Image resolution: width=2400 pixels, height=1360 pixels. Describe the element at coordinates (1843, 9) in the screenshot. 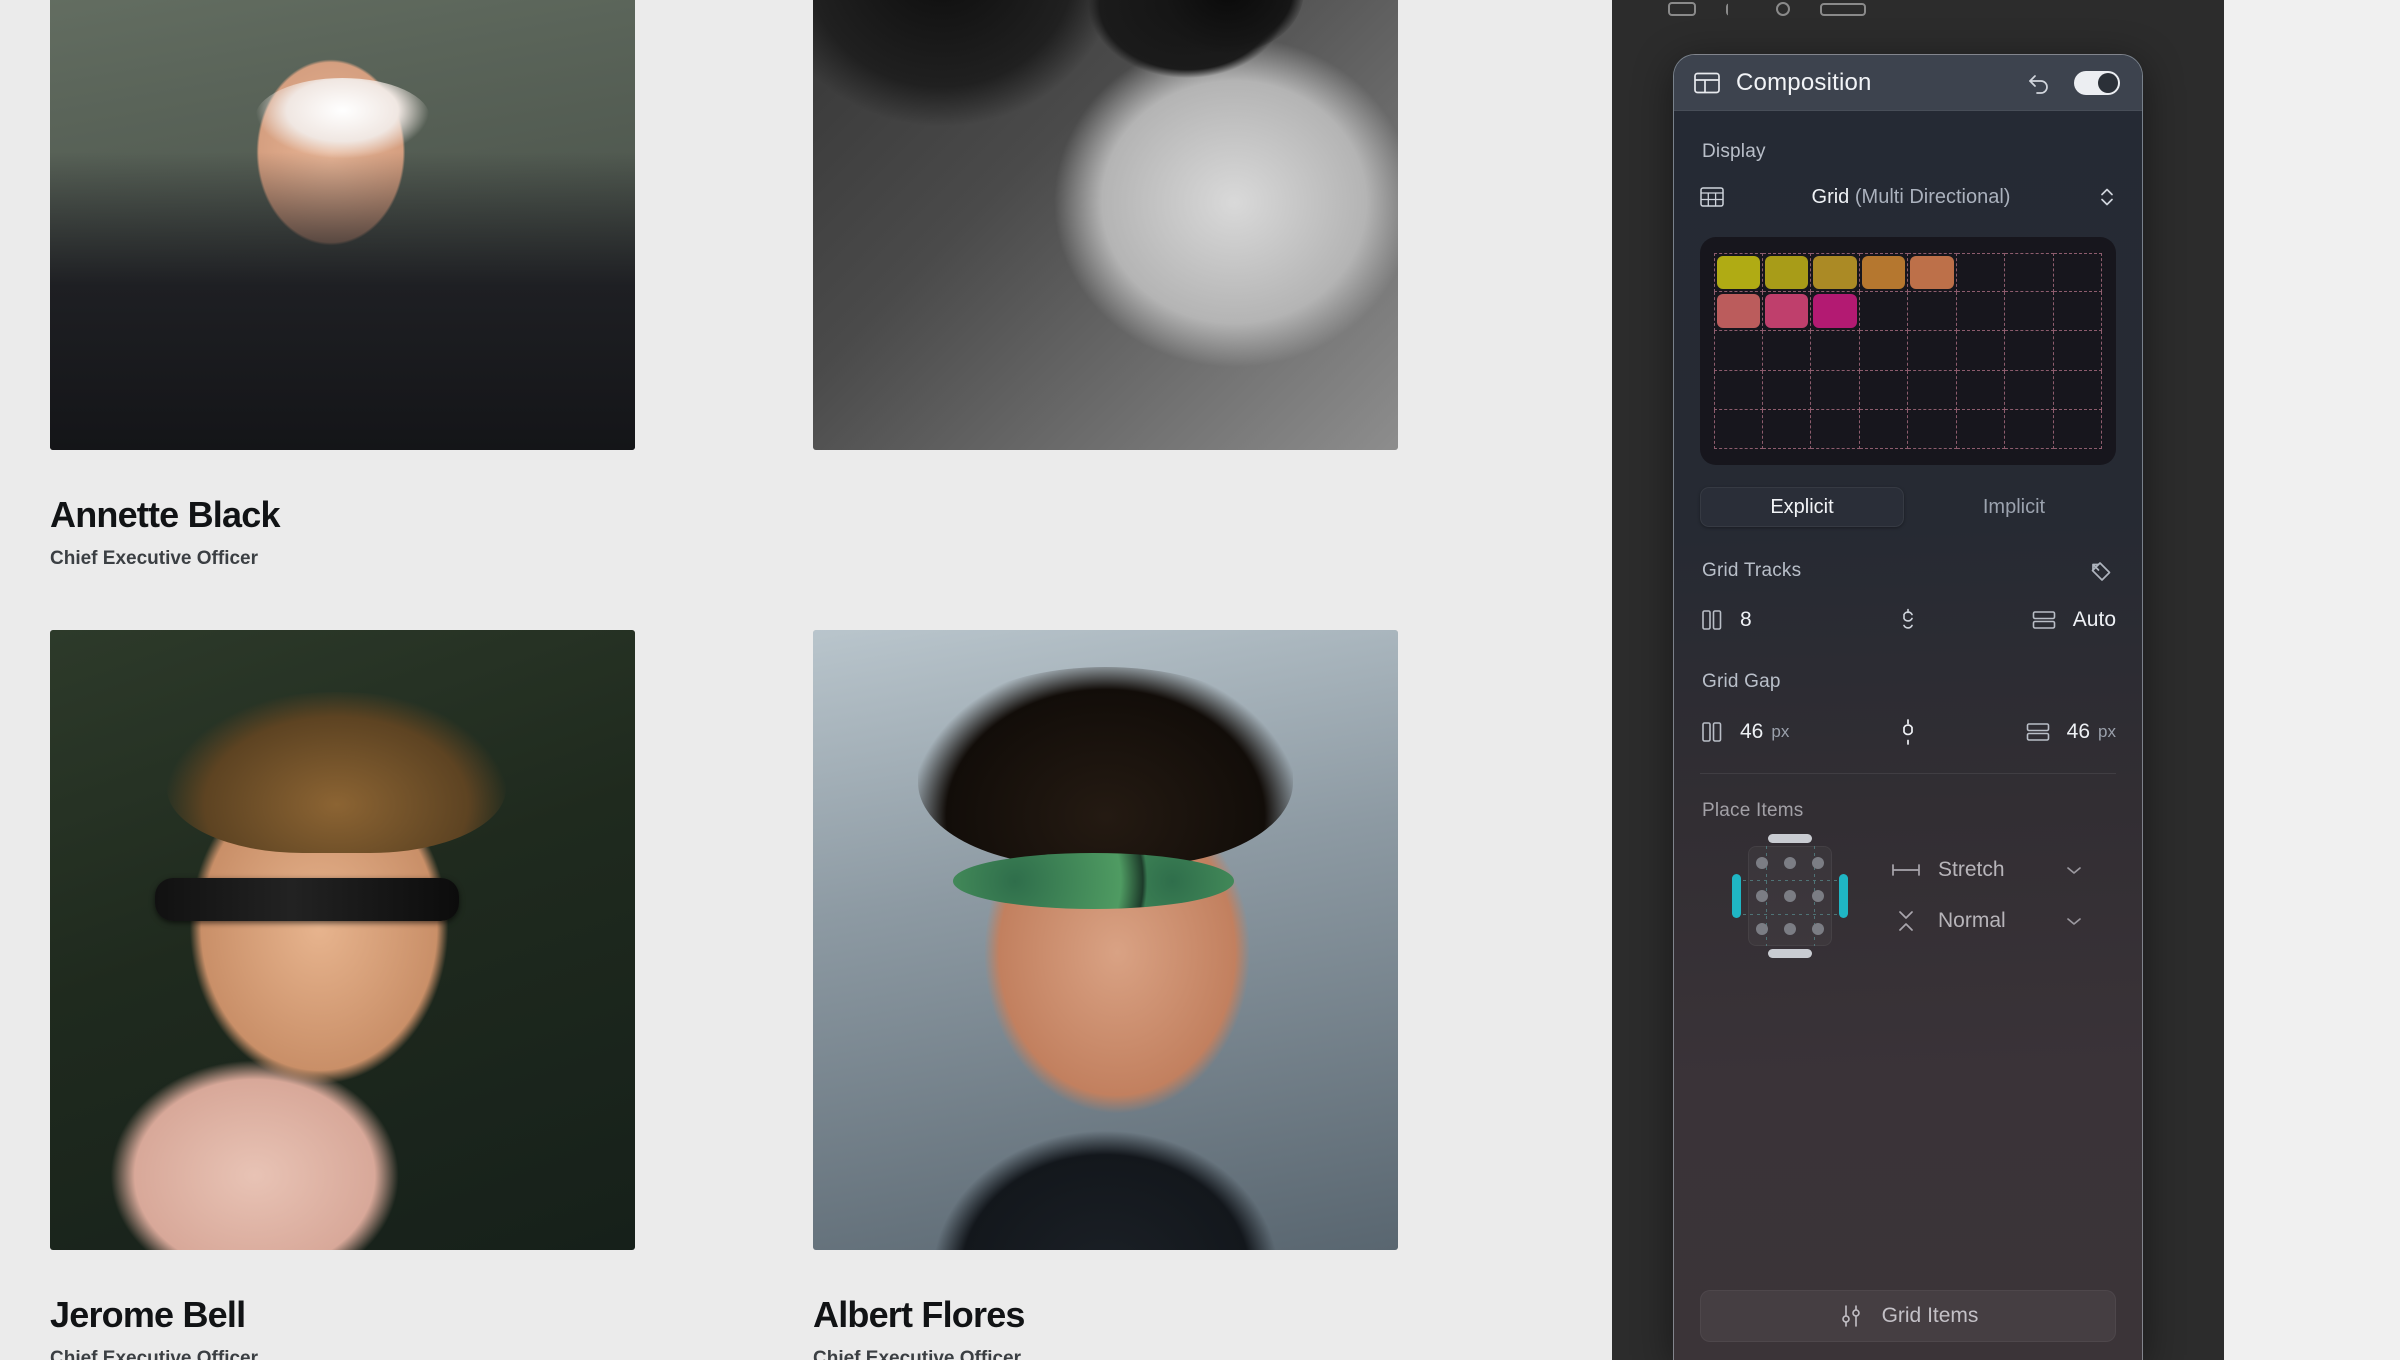

I see `toolbar-pill-icon` at that location.